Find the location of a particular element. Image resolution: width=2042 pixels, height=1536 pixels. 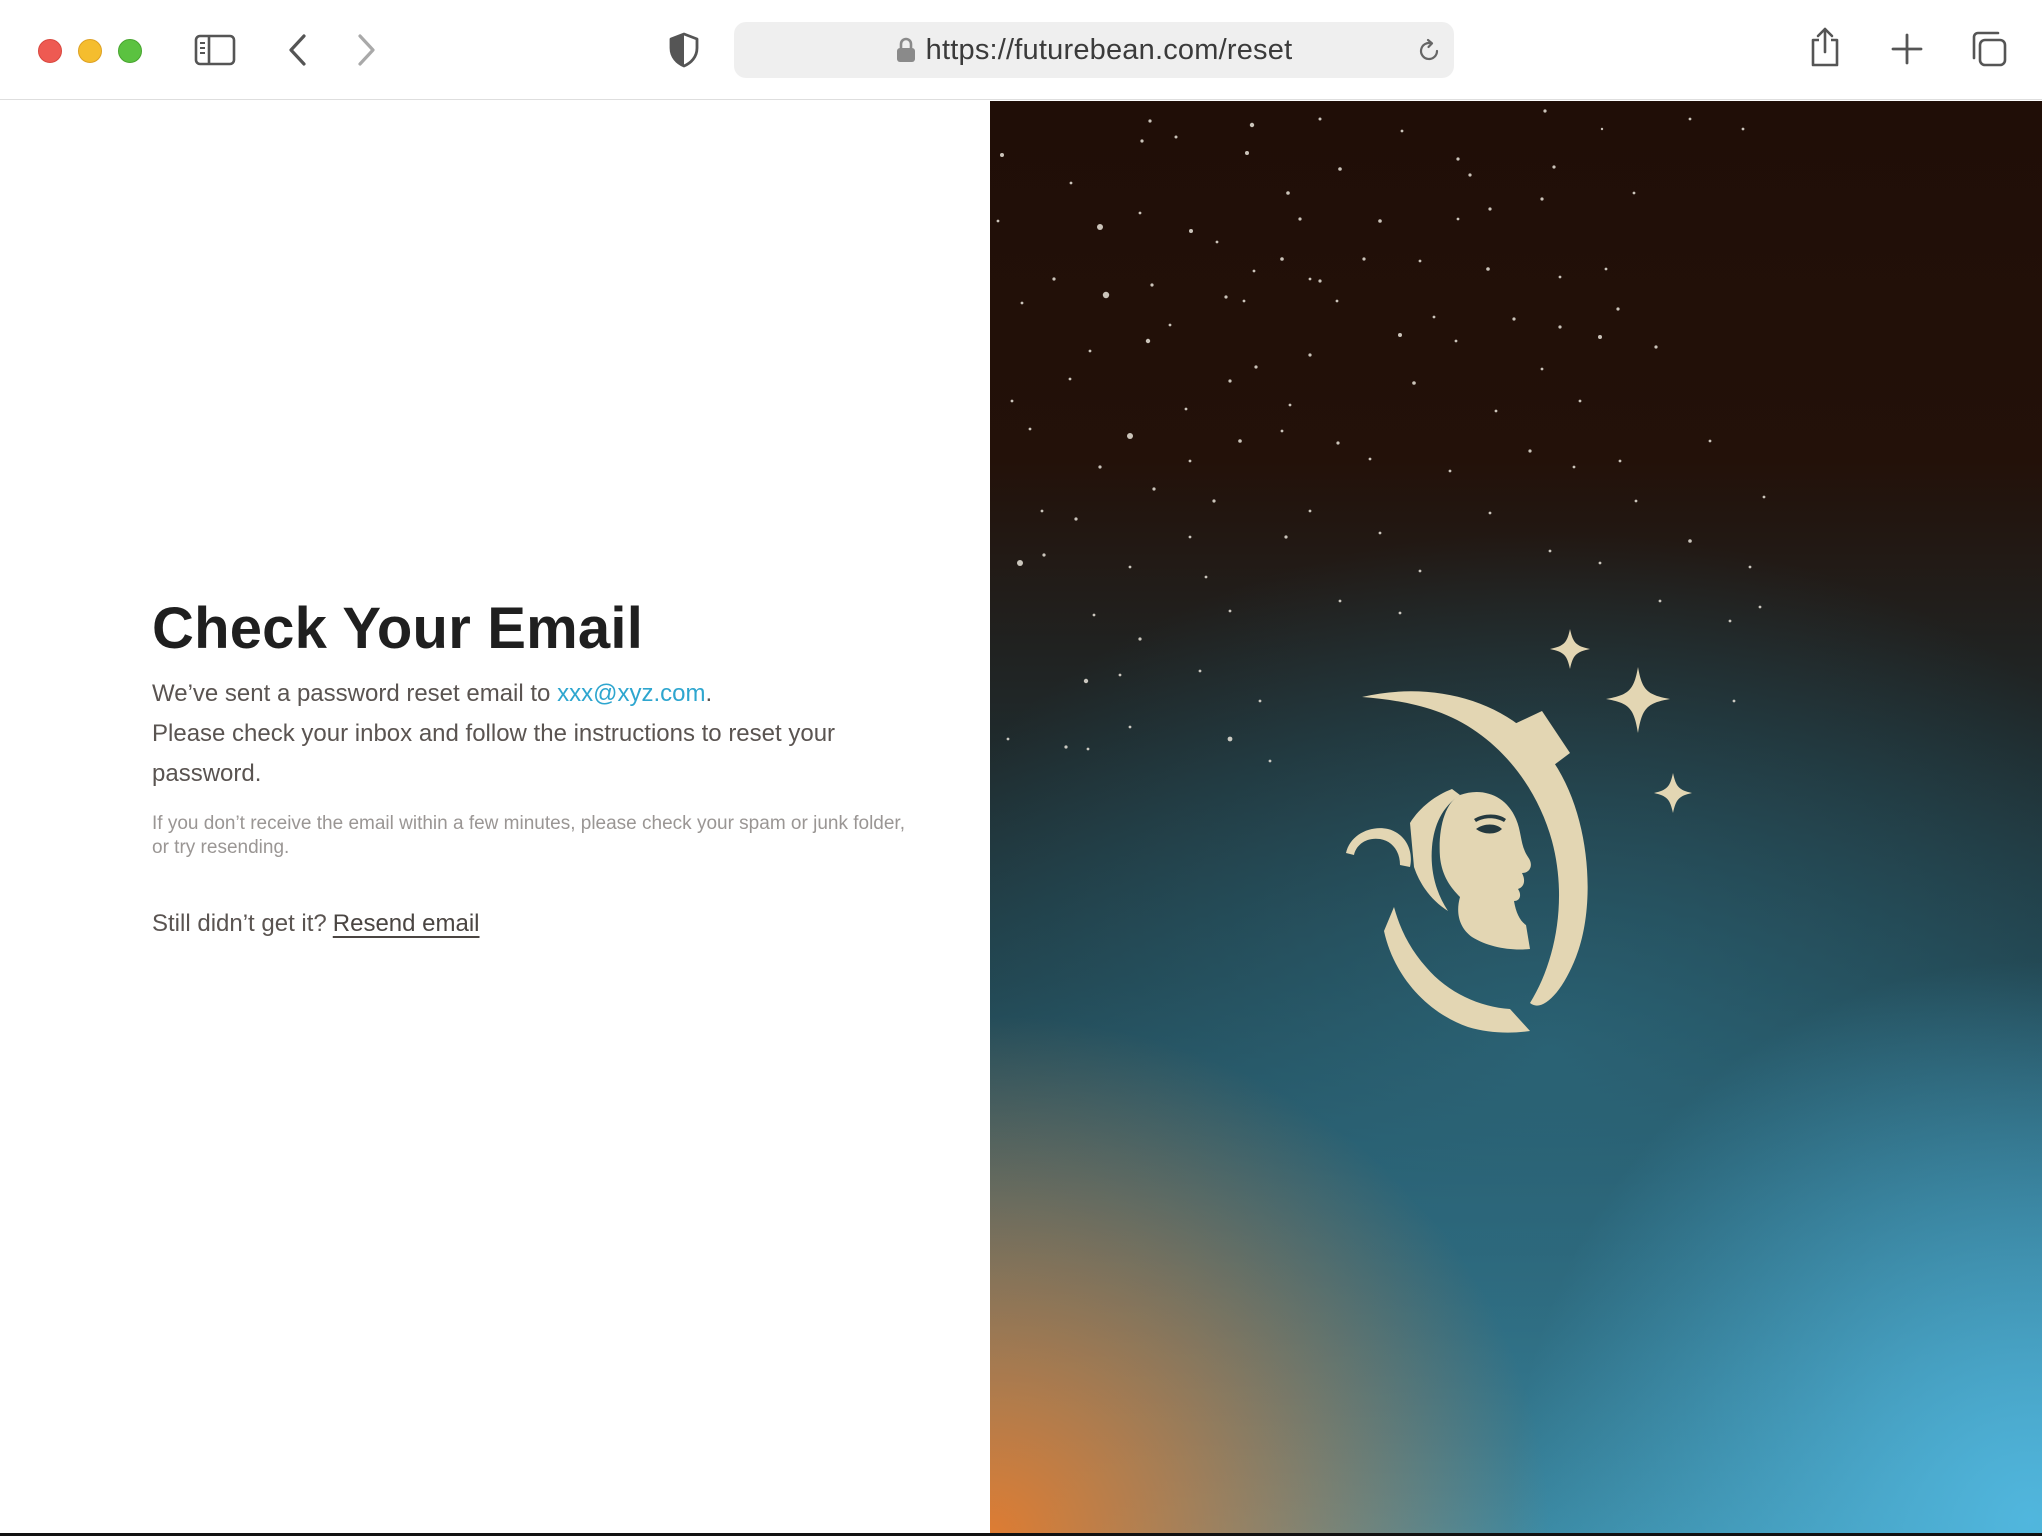

browser-toolbar: https://futurebean.com/reset is located at coordinates (1021, 50).